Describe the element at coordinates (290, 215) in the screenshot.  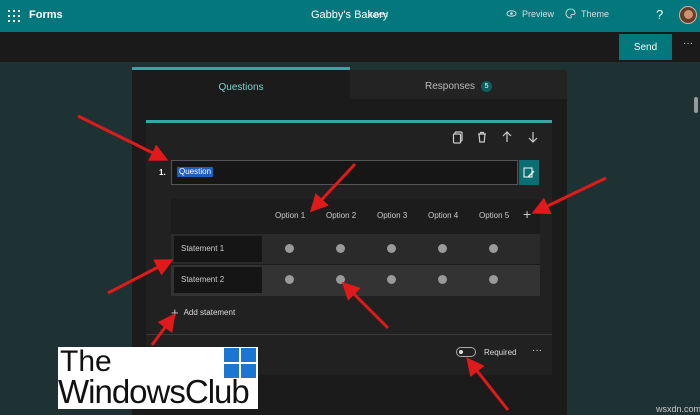
I see `option-column-header: Option 1` at that location.